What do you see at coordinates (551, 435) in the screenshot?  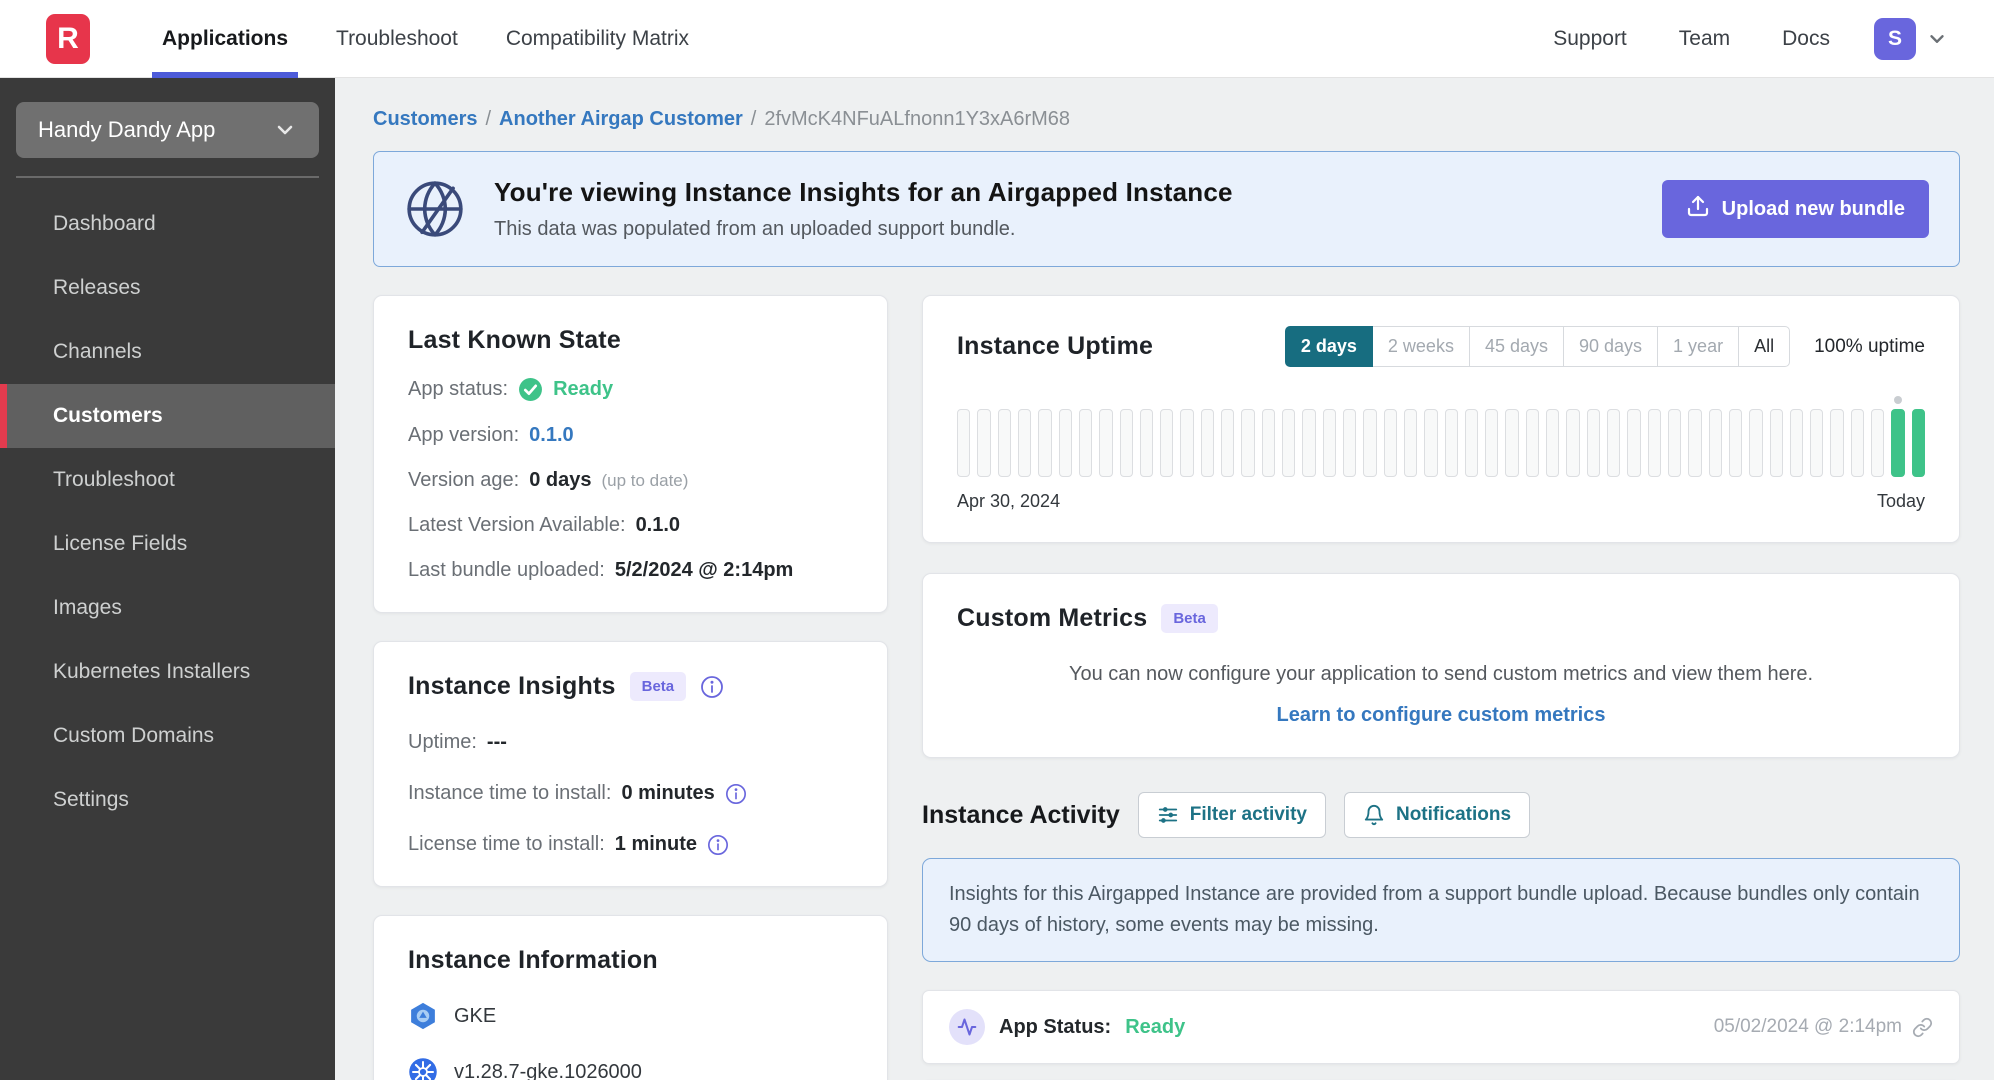 I see `app-version-link: 0.1.0` at bounding box center [551, 435].